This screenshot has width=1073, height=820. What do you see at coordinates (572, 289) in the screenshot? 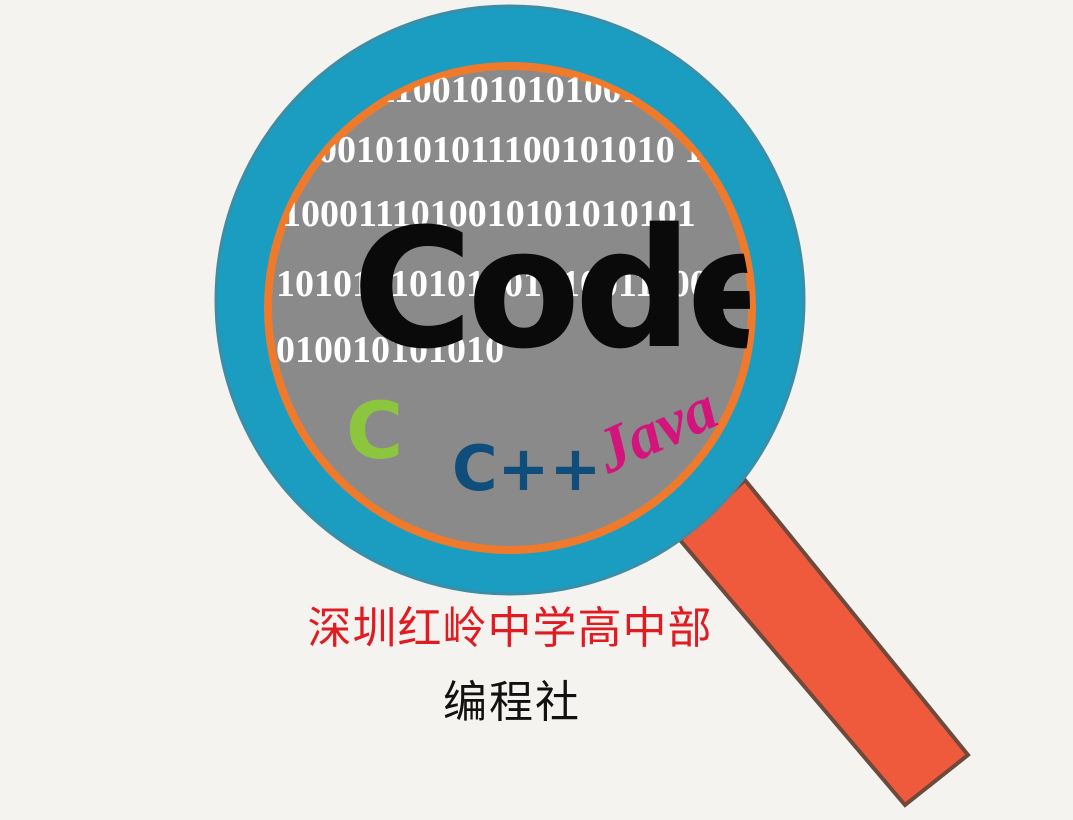
I see `code-headline: Code` at bounding box center [572, 289].